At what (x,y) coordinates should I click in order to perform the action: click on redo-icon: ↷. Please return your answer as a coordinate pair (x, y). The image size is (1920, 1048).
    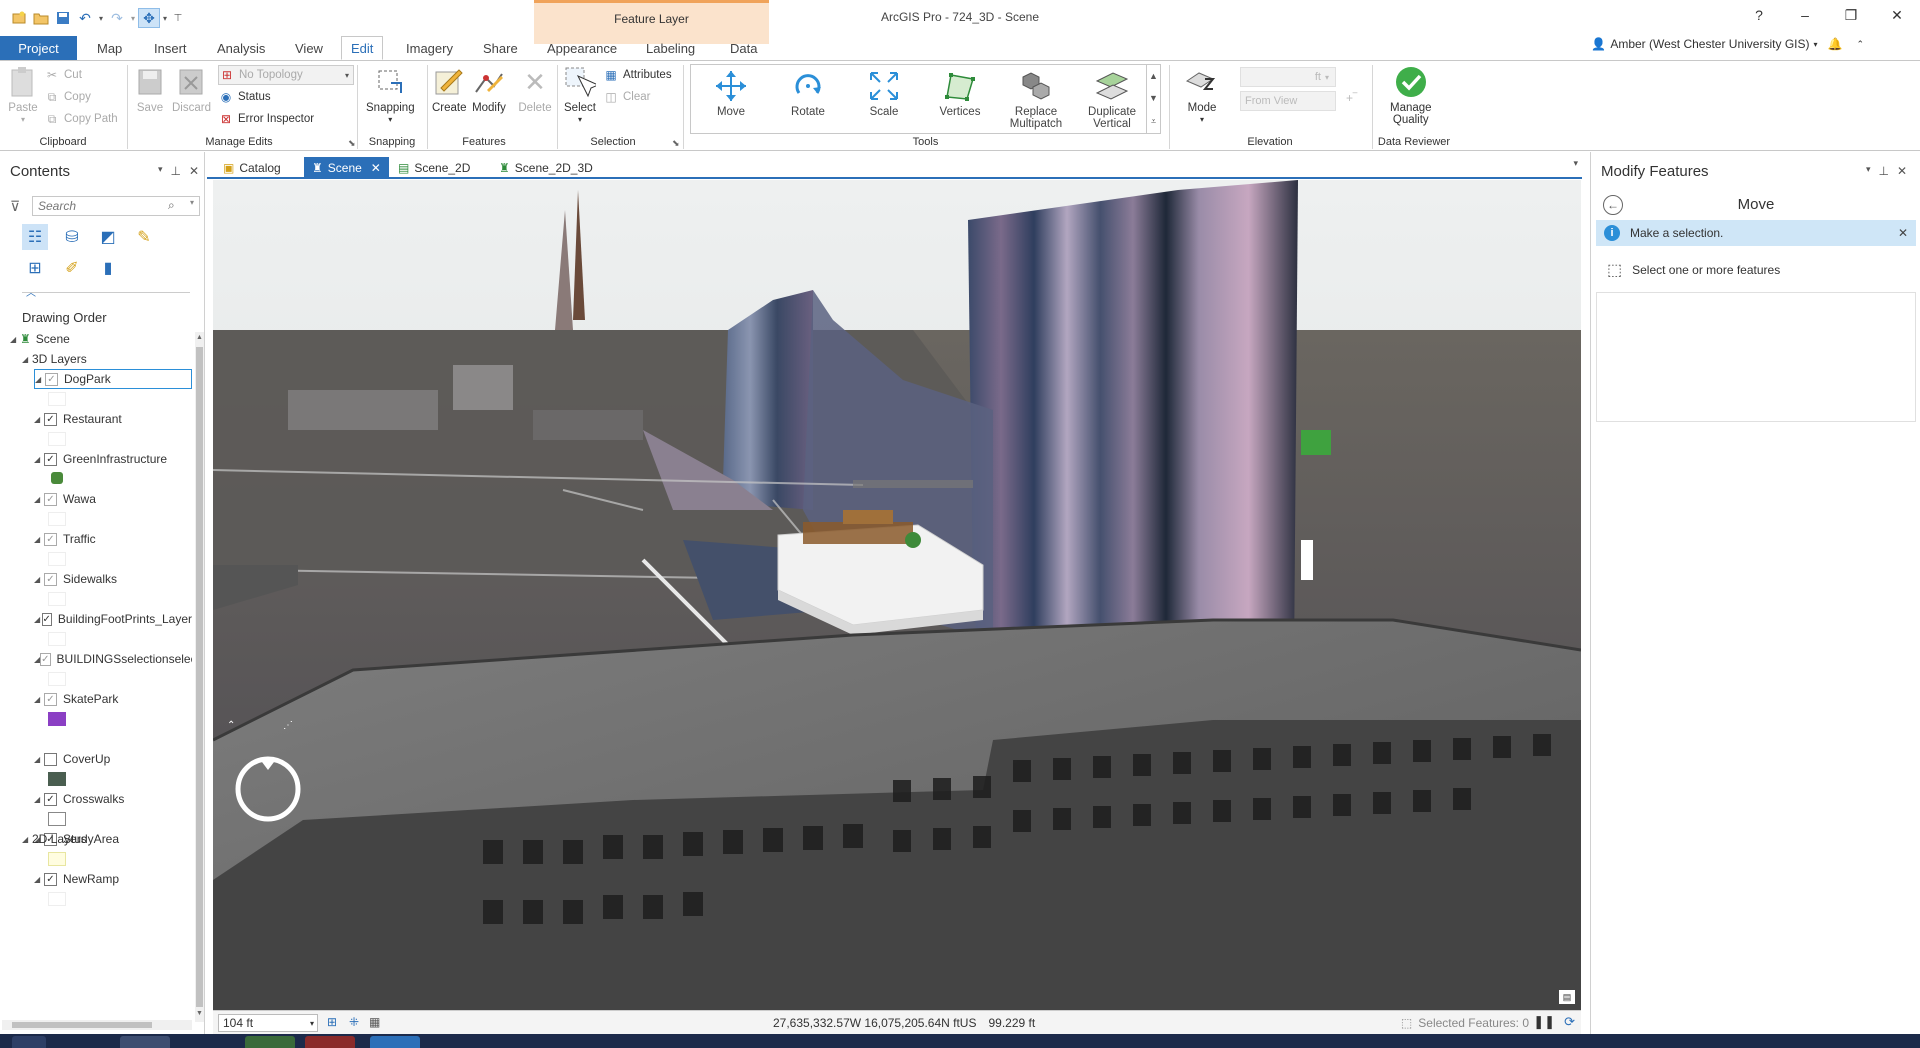
    Looking at the image, I should click on (117, 18).